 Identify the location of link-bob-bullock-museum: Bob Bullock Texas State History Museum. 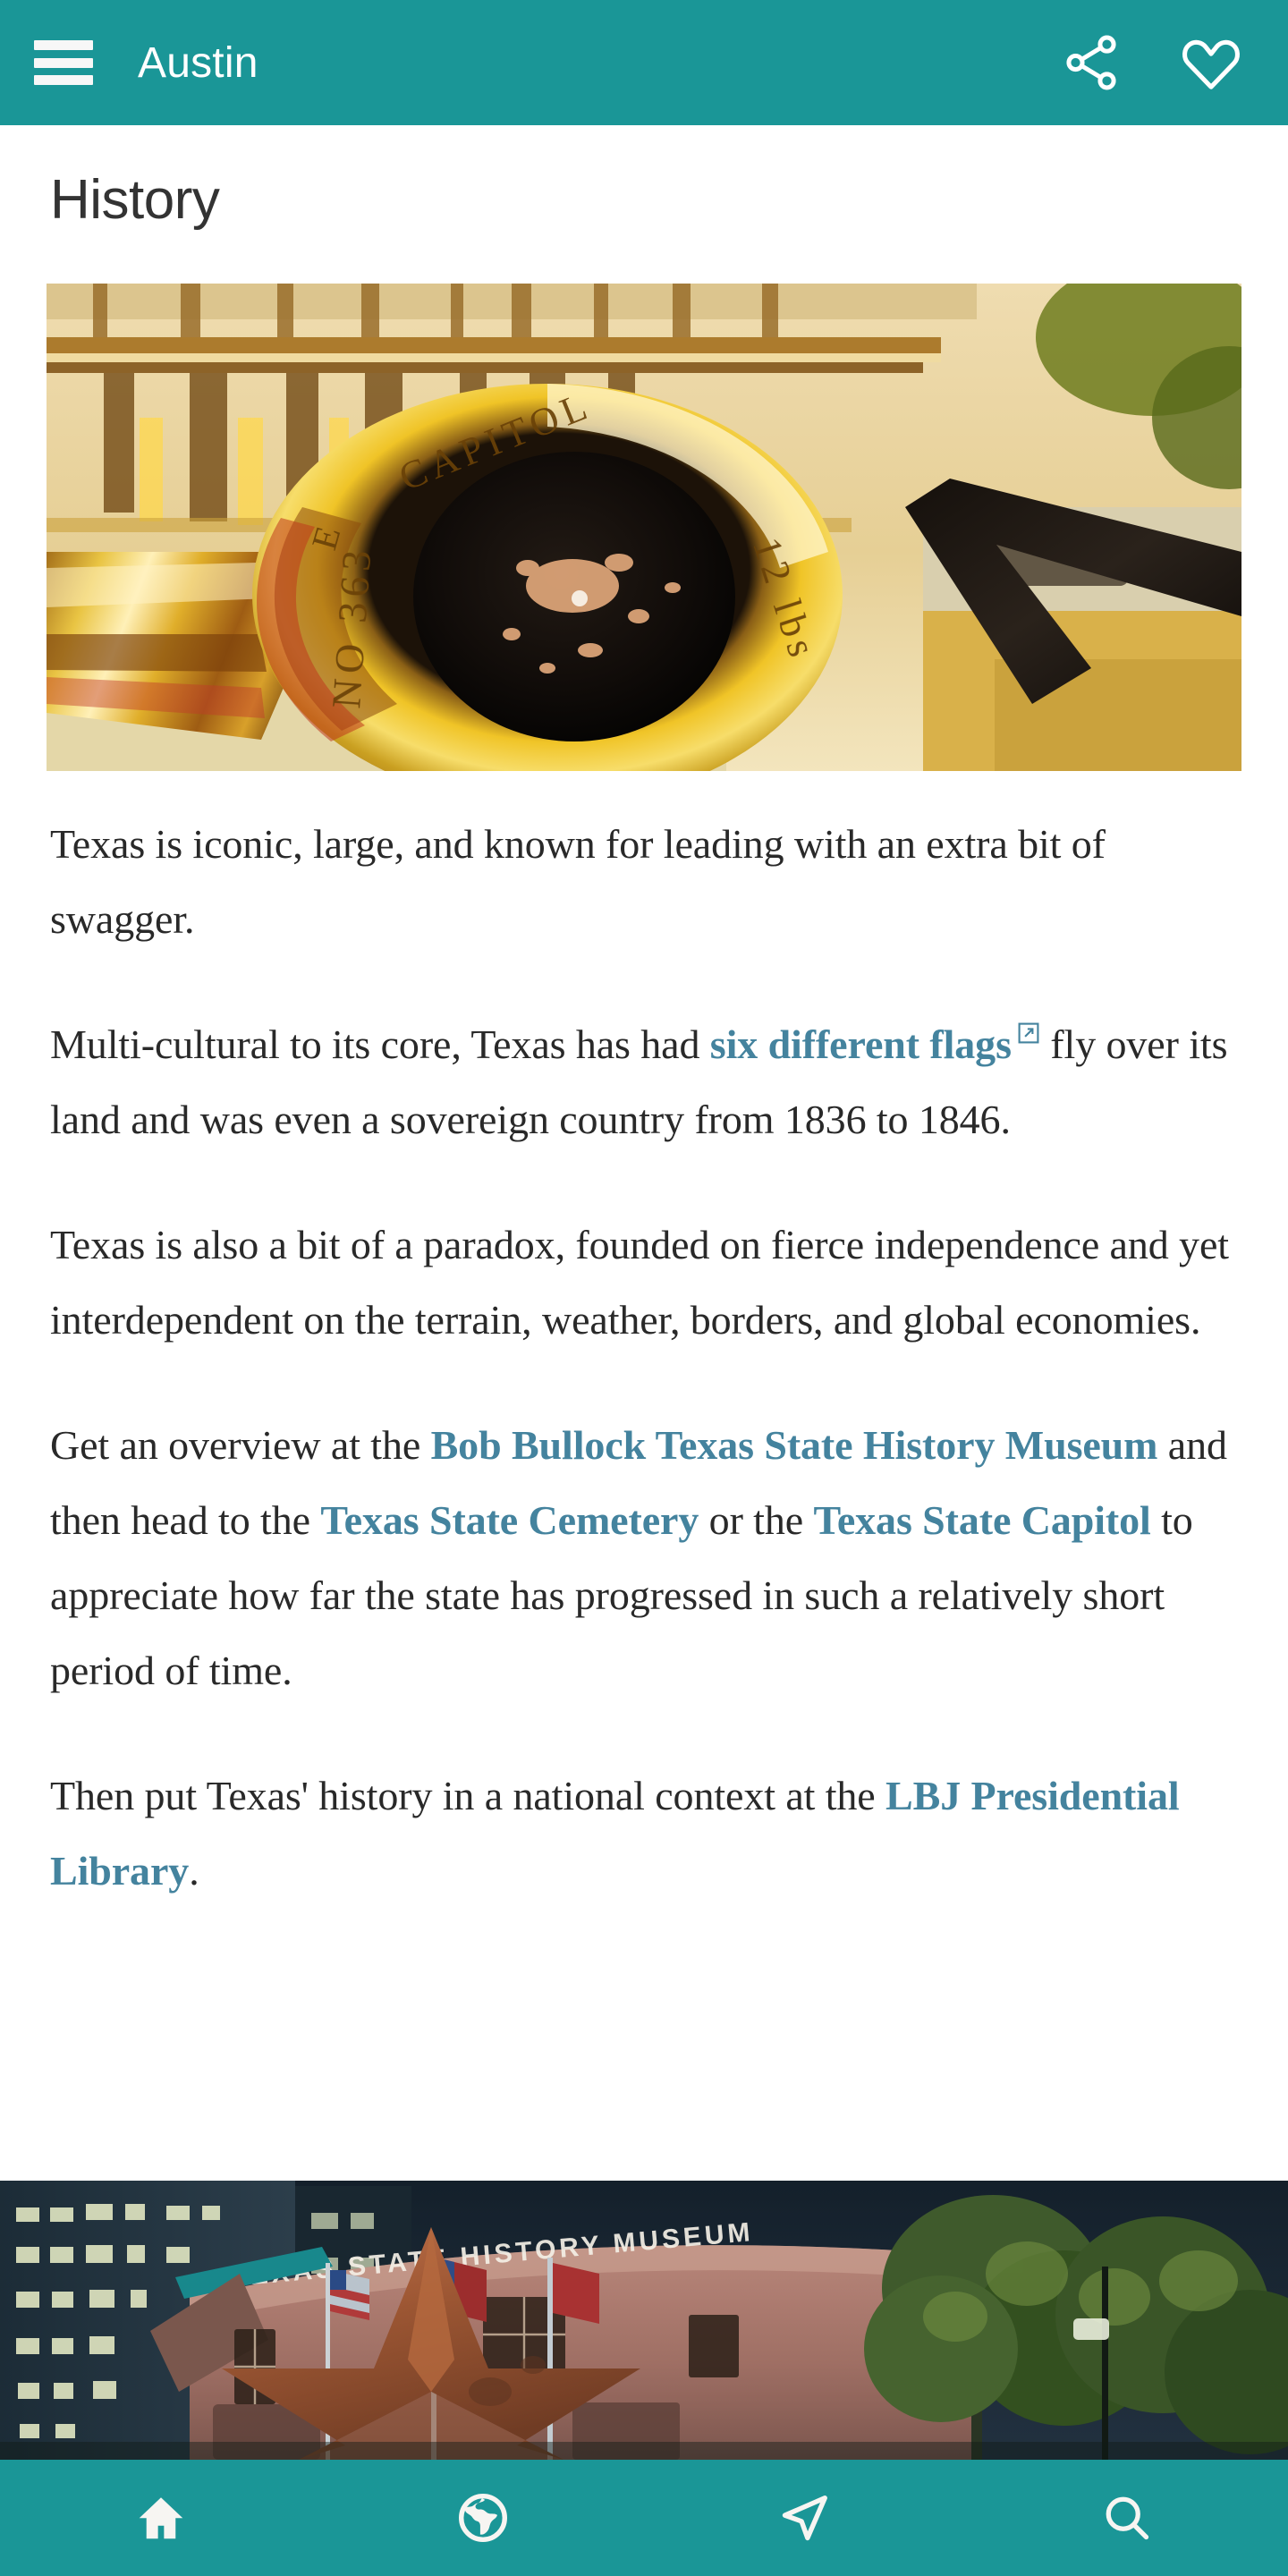
(794, 1445).